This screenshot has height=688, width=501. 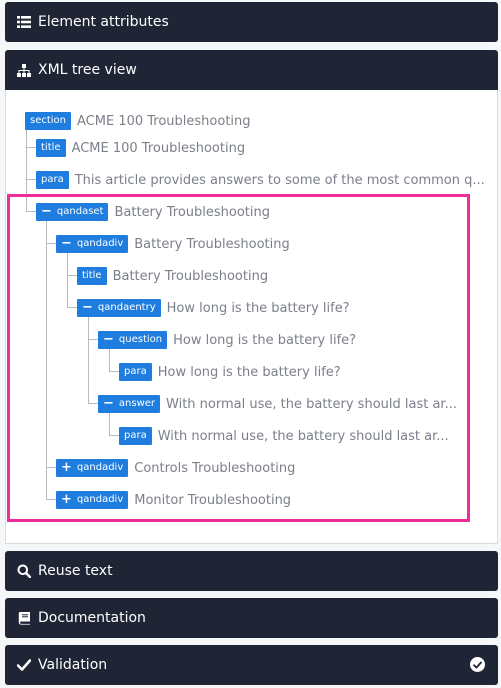 What do you see at coordinates (24, 22) in the screenshot?
I see `list-icon` at bounding box center [24, 22].